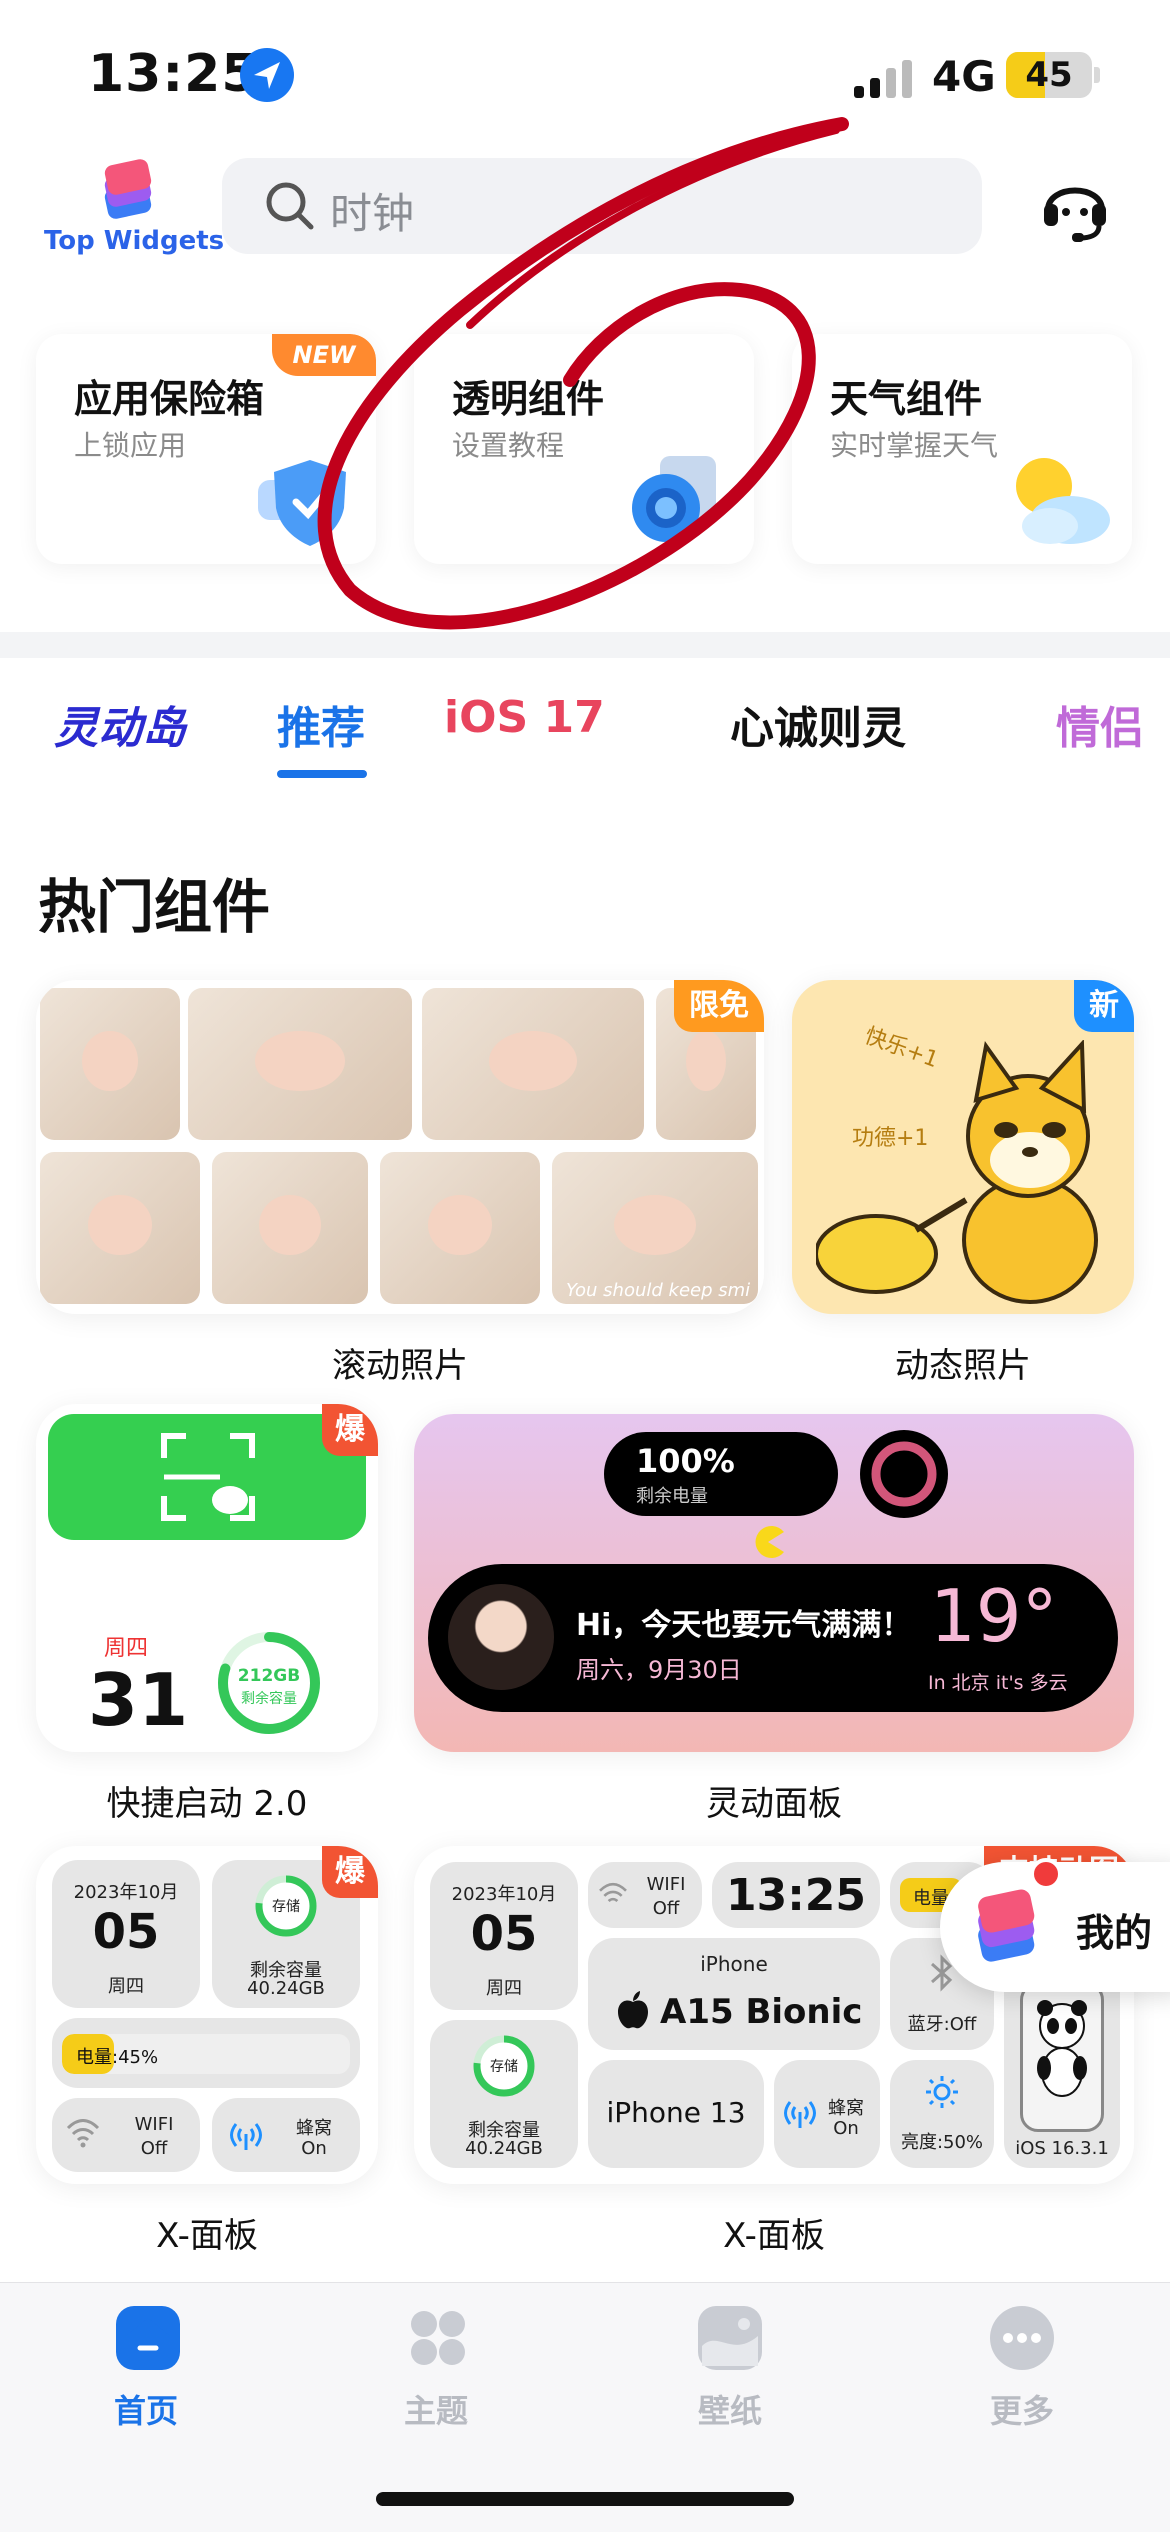 This screenshot has width=1170, height=2532. Describe the element at coordinates (130, 445) in the screenshot. I see `feature-card-subtitle: 上锁应用` at that location.